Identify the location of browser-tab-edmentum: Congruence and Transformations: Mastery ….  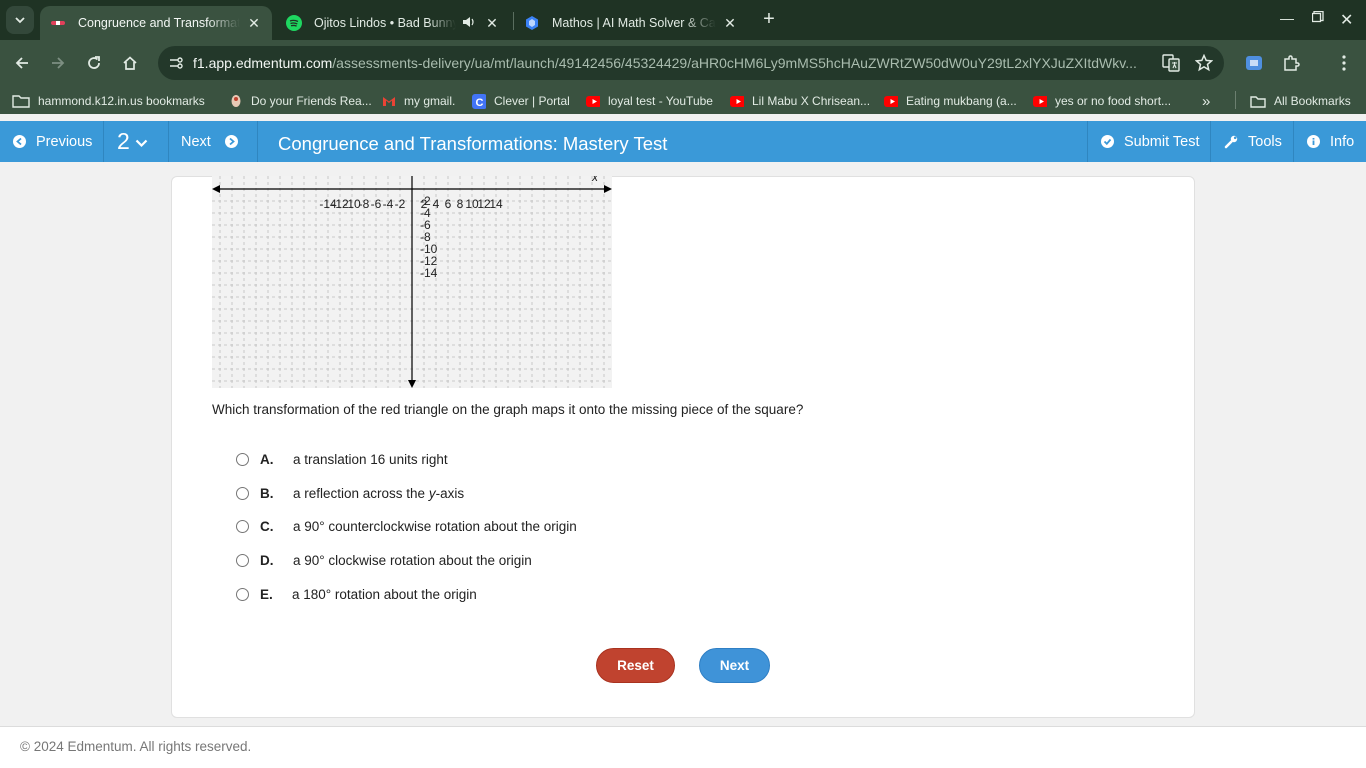
(156, 23).